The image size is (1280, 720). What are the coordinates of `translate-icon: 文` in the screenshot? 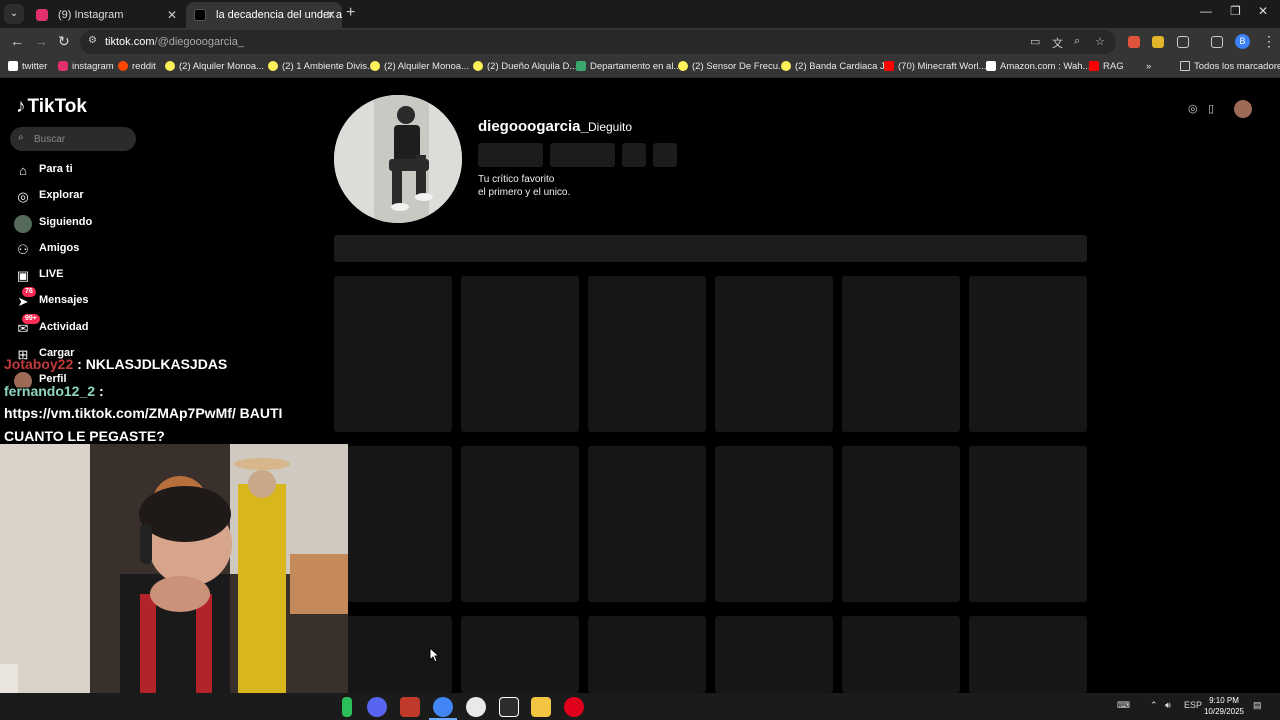 It's located at (1057, 43).